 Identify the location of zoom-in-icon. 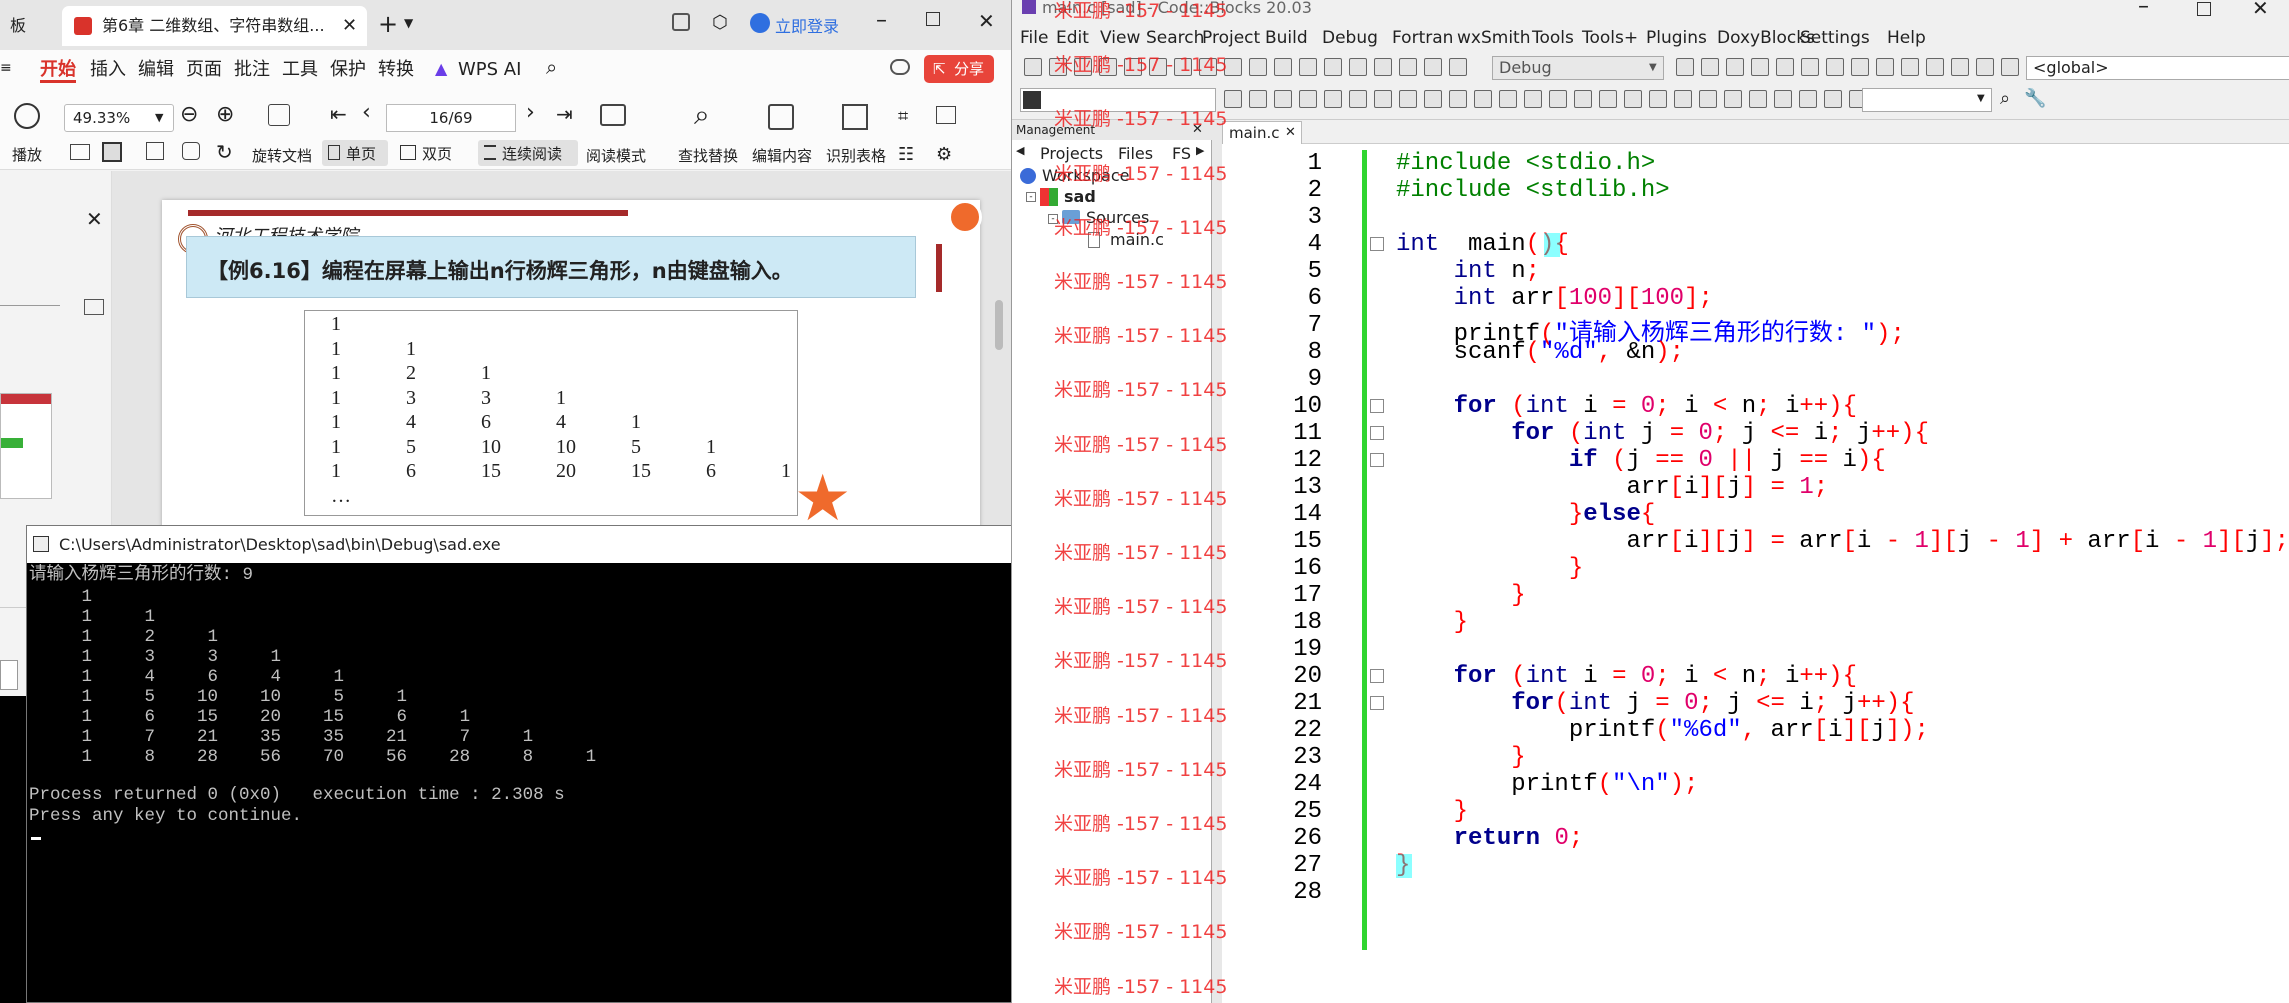
(1833, 99).